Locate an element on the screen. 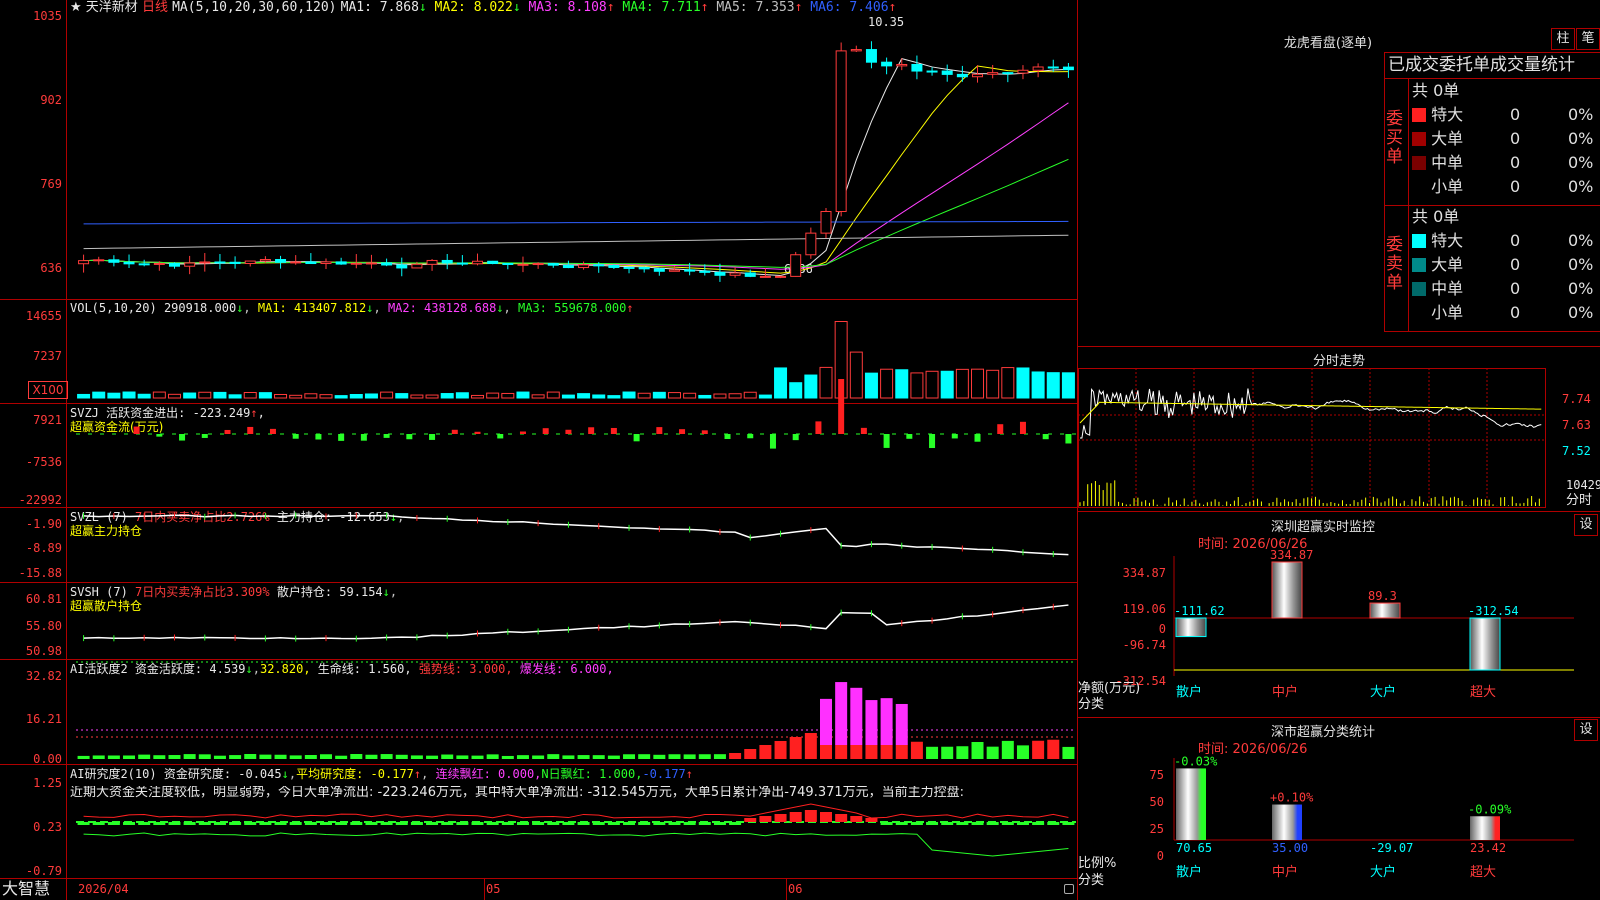  stock-name: 天洋新材 is located at coordinates (111, 7).